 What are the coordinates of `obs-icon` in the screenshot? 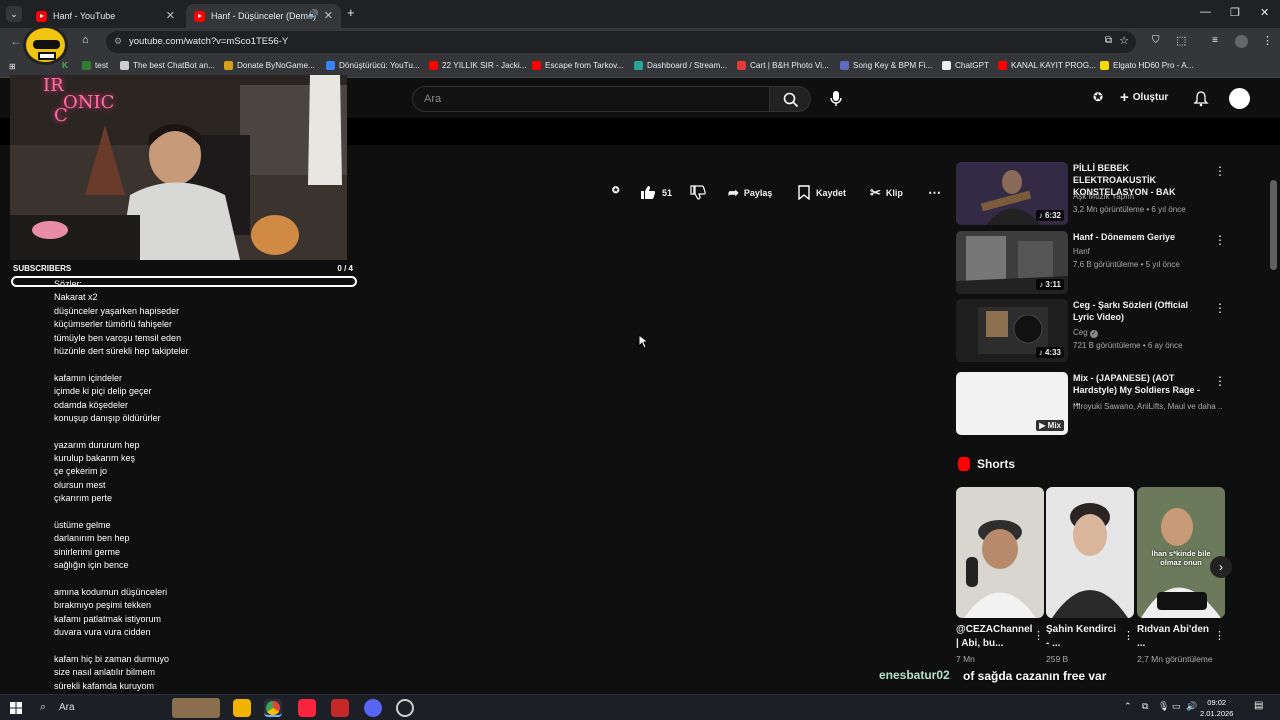 It's located at (405, 708).